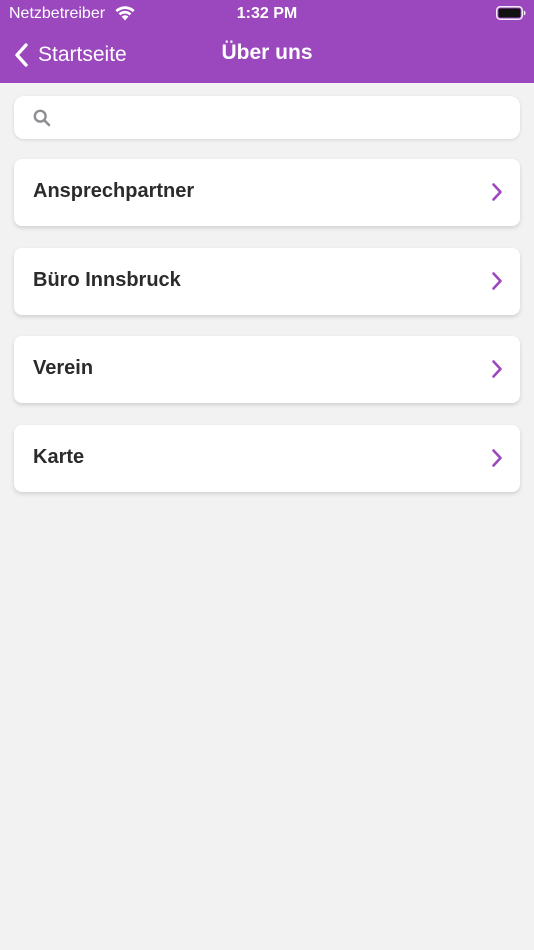  Describe the element at coordinates (267, 458) in the screenshot. I see `menu-item-karte: Karte` at that location.